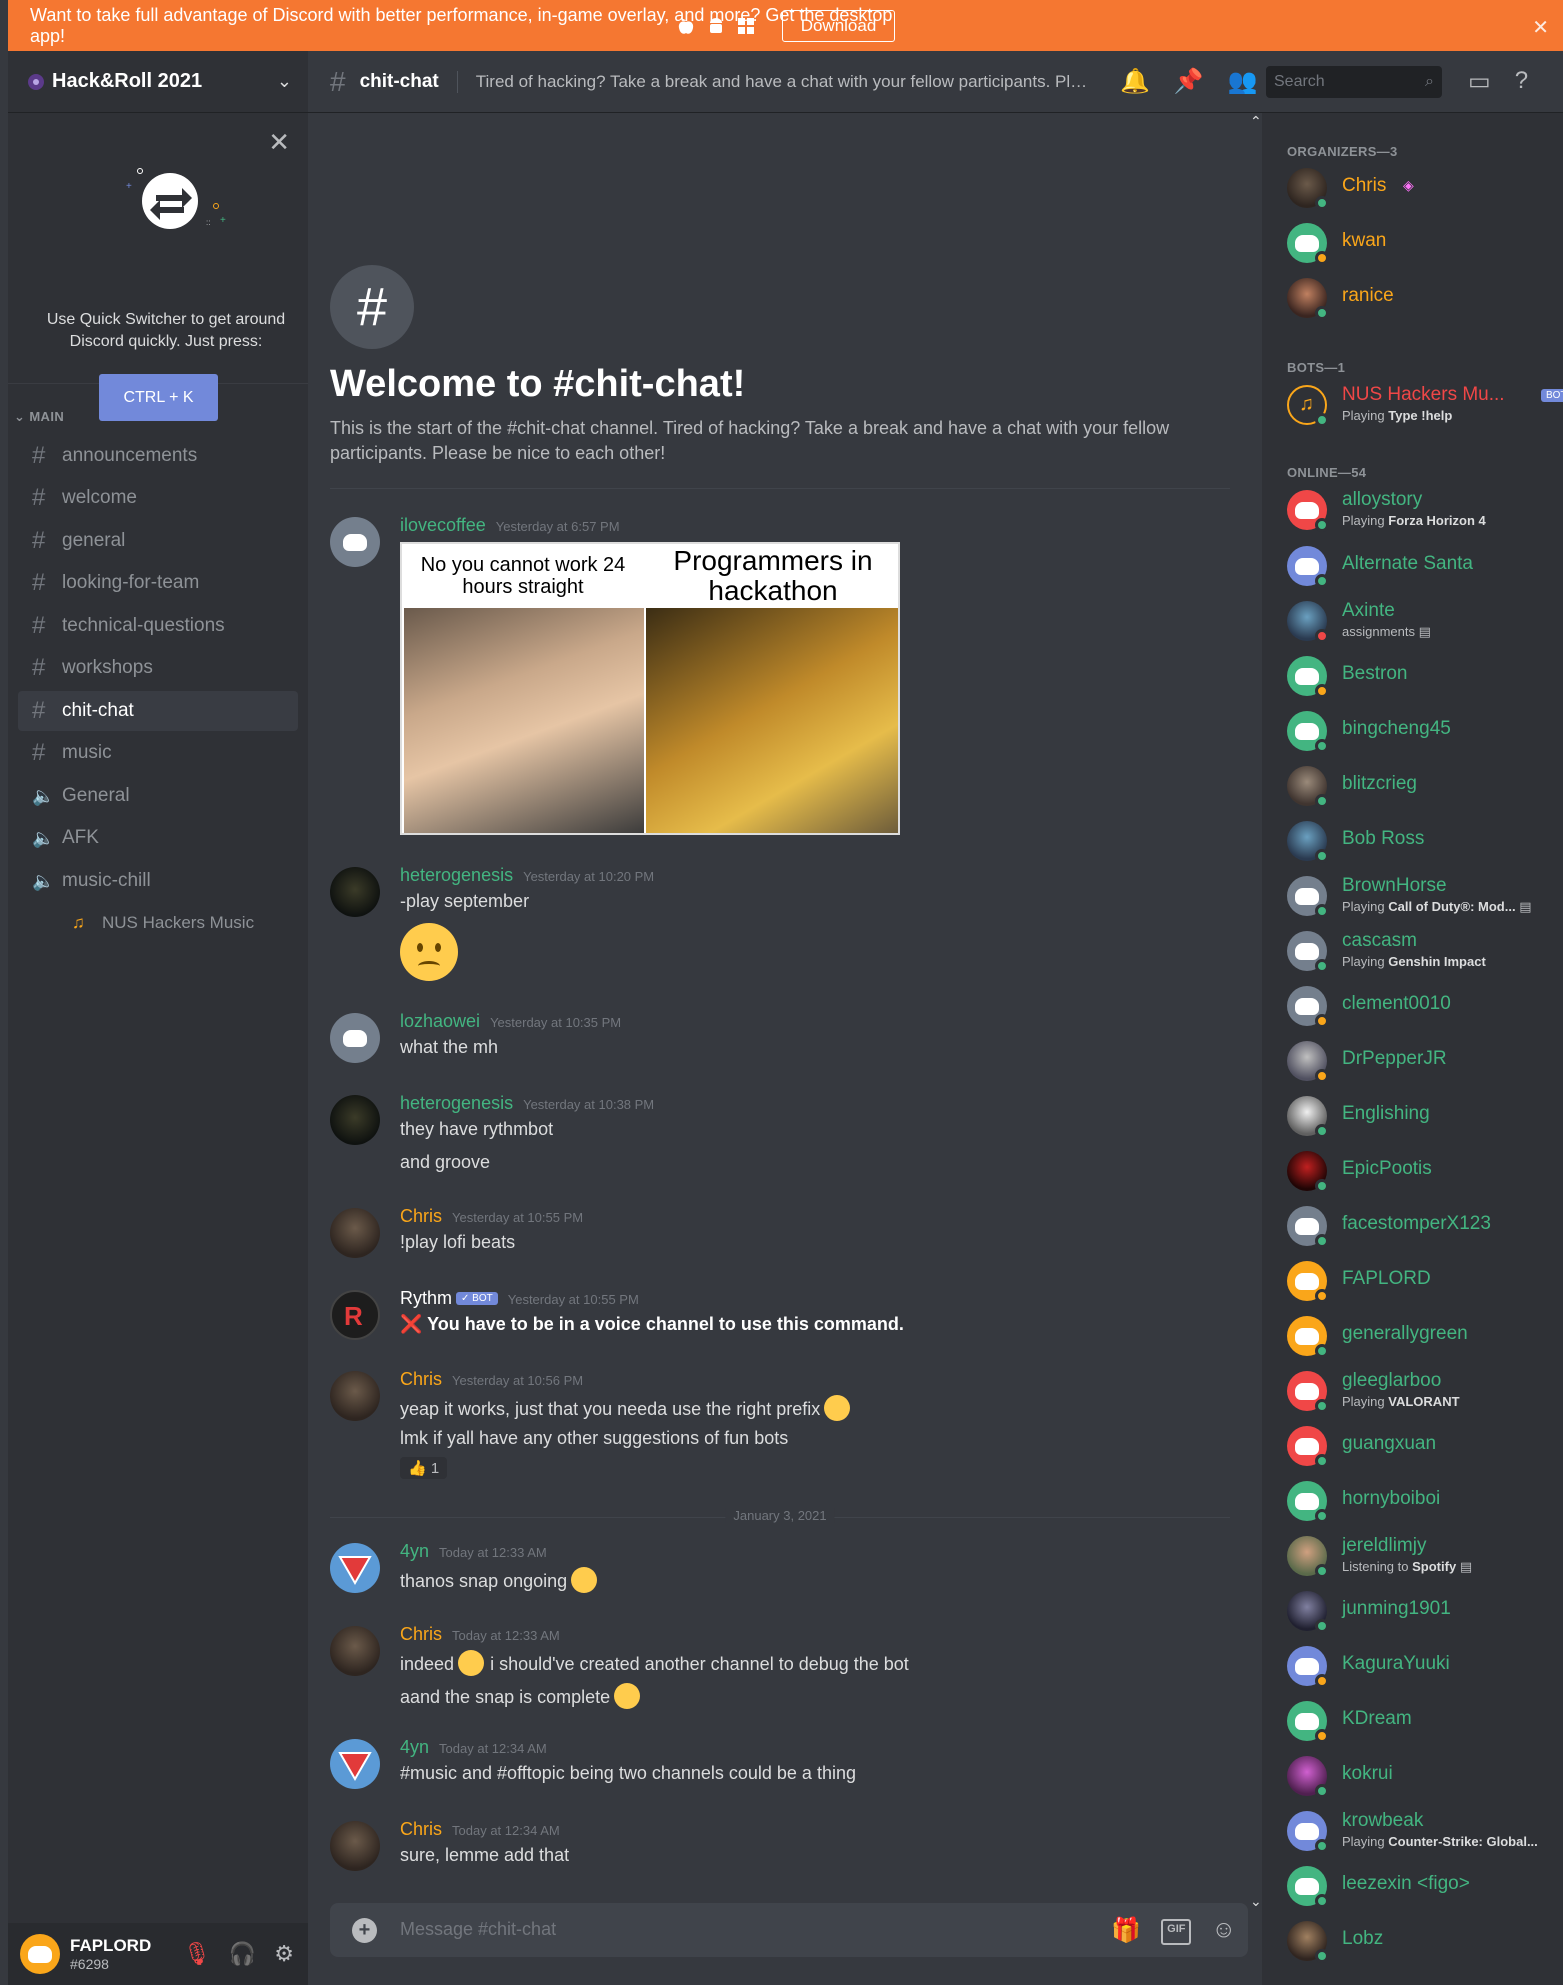 The width and height of the screenshot is (1563, 1985). I want to click on chevron-down-icon: ⌄, so click(284, 81).